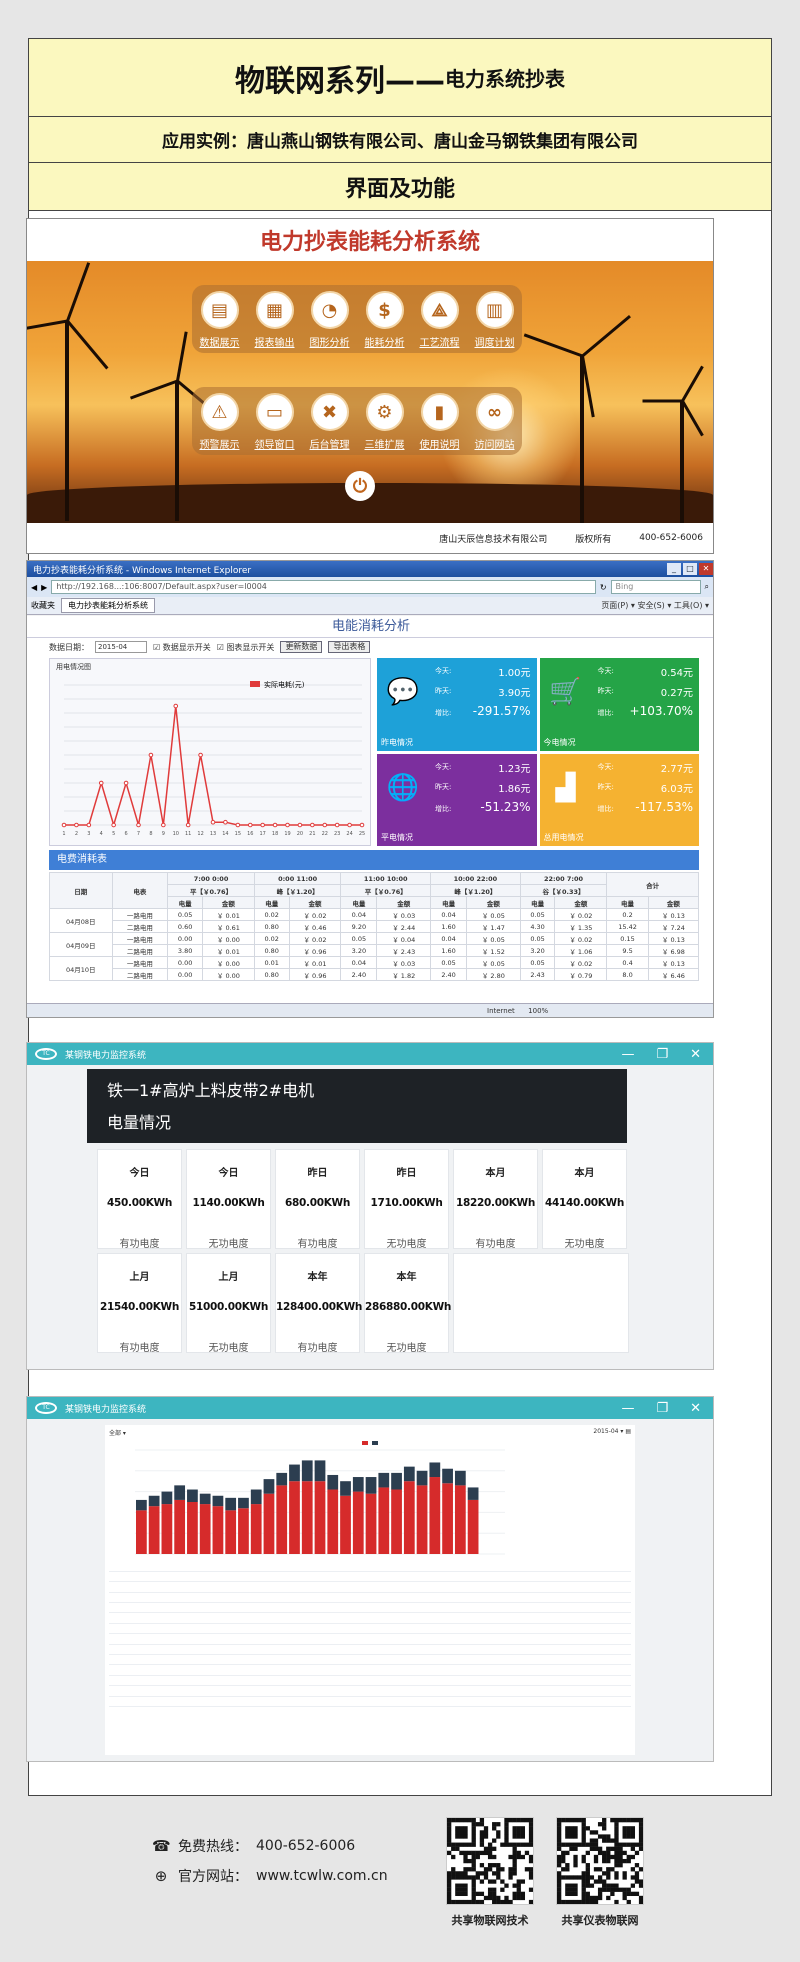 The width and height of the screenshot is (800, 1962). I want to click on menu-item: $ 能耗分析, so click(385, 320).